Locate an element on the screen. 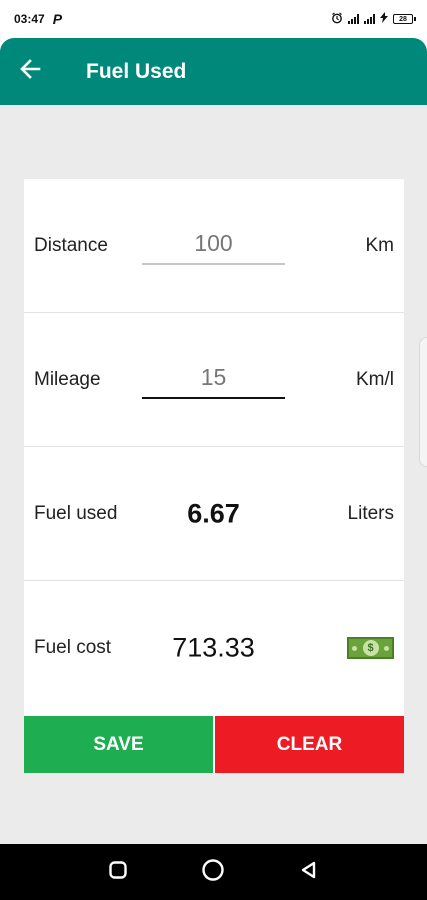 This screenshot has height=900, width=427. fuel-cost-row: Fuel cost 713.33 $ is located at coordinates (214, 648).